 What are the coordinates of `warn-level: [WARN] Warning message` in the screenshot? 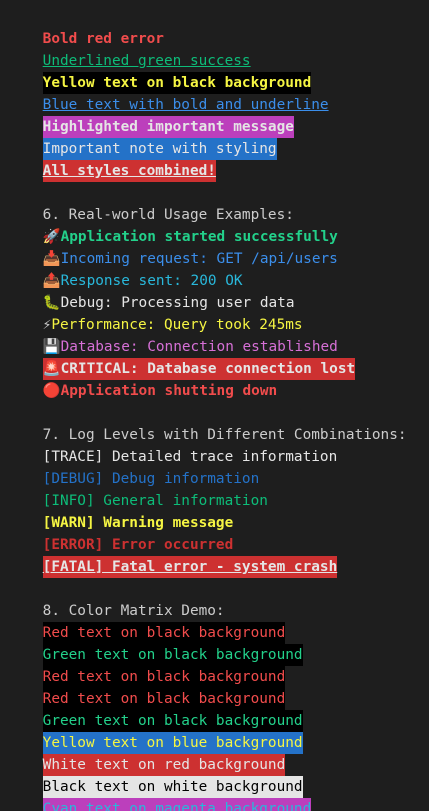 It's located at (138, 523).